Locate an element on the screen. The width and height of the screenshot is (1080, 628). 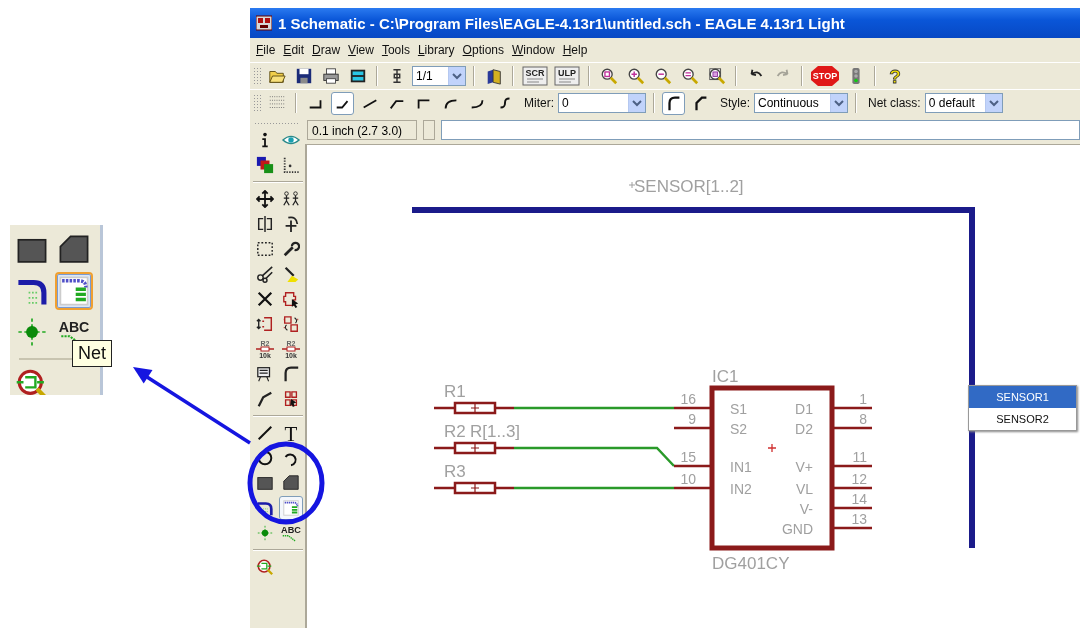
script-icon: SCR is located at coordinates (535, 76).